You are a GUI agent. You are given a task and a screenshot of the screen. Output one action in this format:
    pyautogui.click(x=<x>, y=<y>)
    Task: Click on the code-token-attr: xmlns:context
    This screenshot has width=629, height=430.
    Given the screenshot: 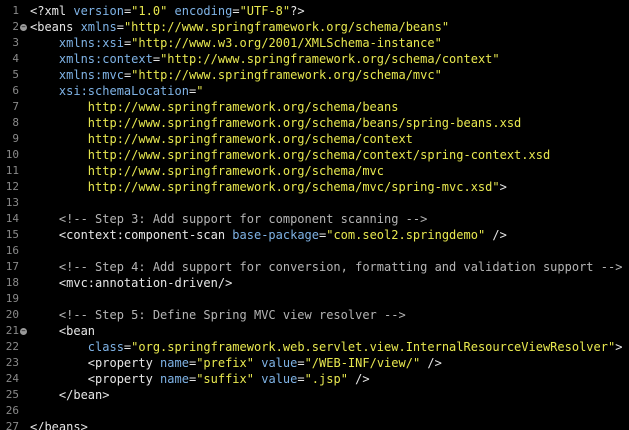 What is the action you would take?
    pyautogui.click(x=105, y=59)
    